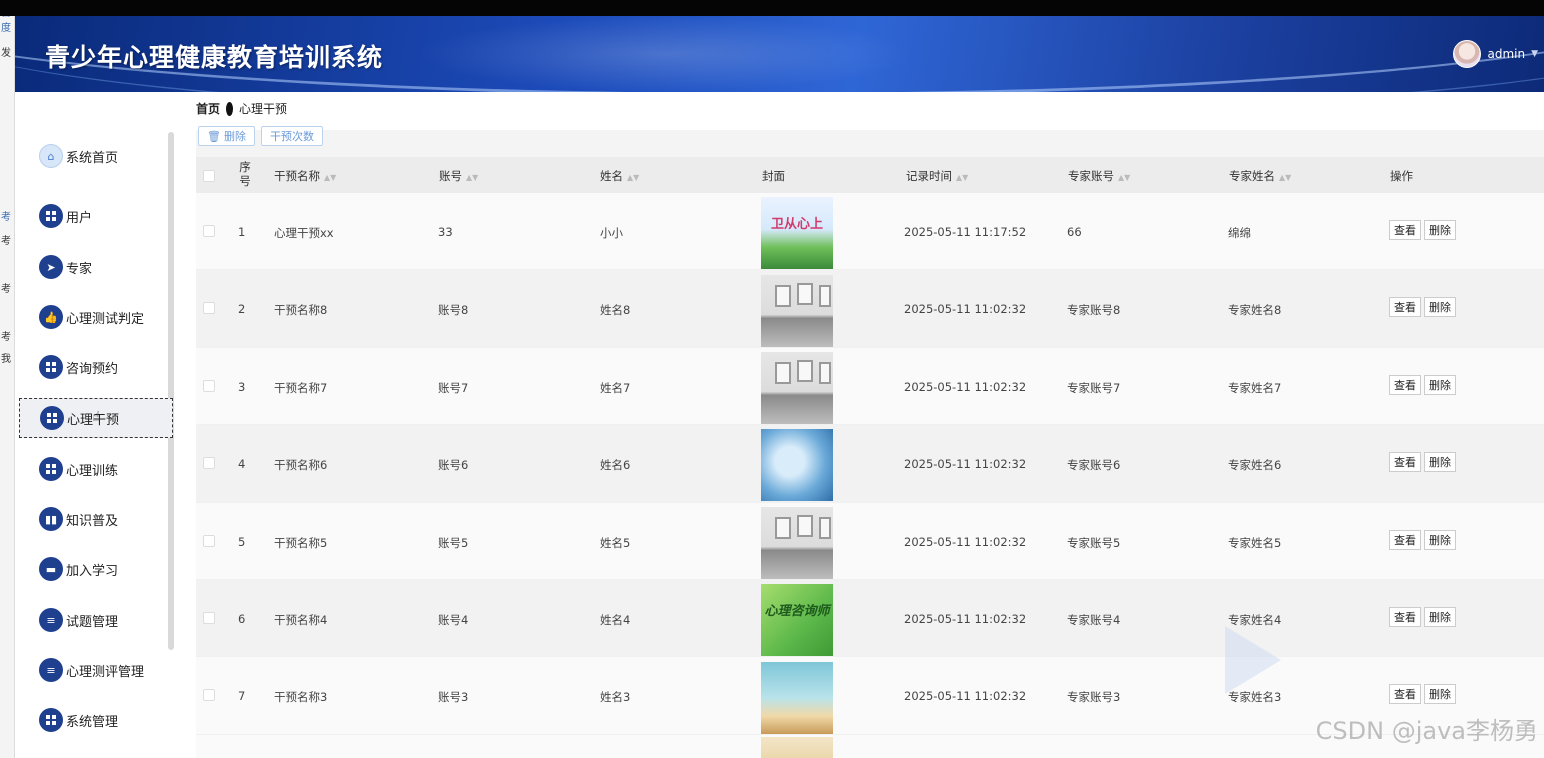 The height and width of the screenshot is (758, 1544). I want to click on sidebar-item: ⌂ 系统首页, so click(96, 156).